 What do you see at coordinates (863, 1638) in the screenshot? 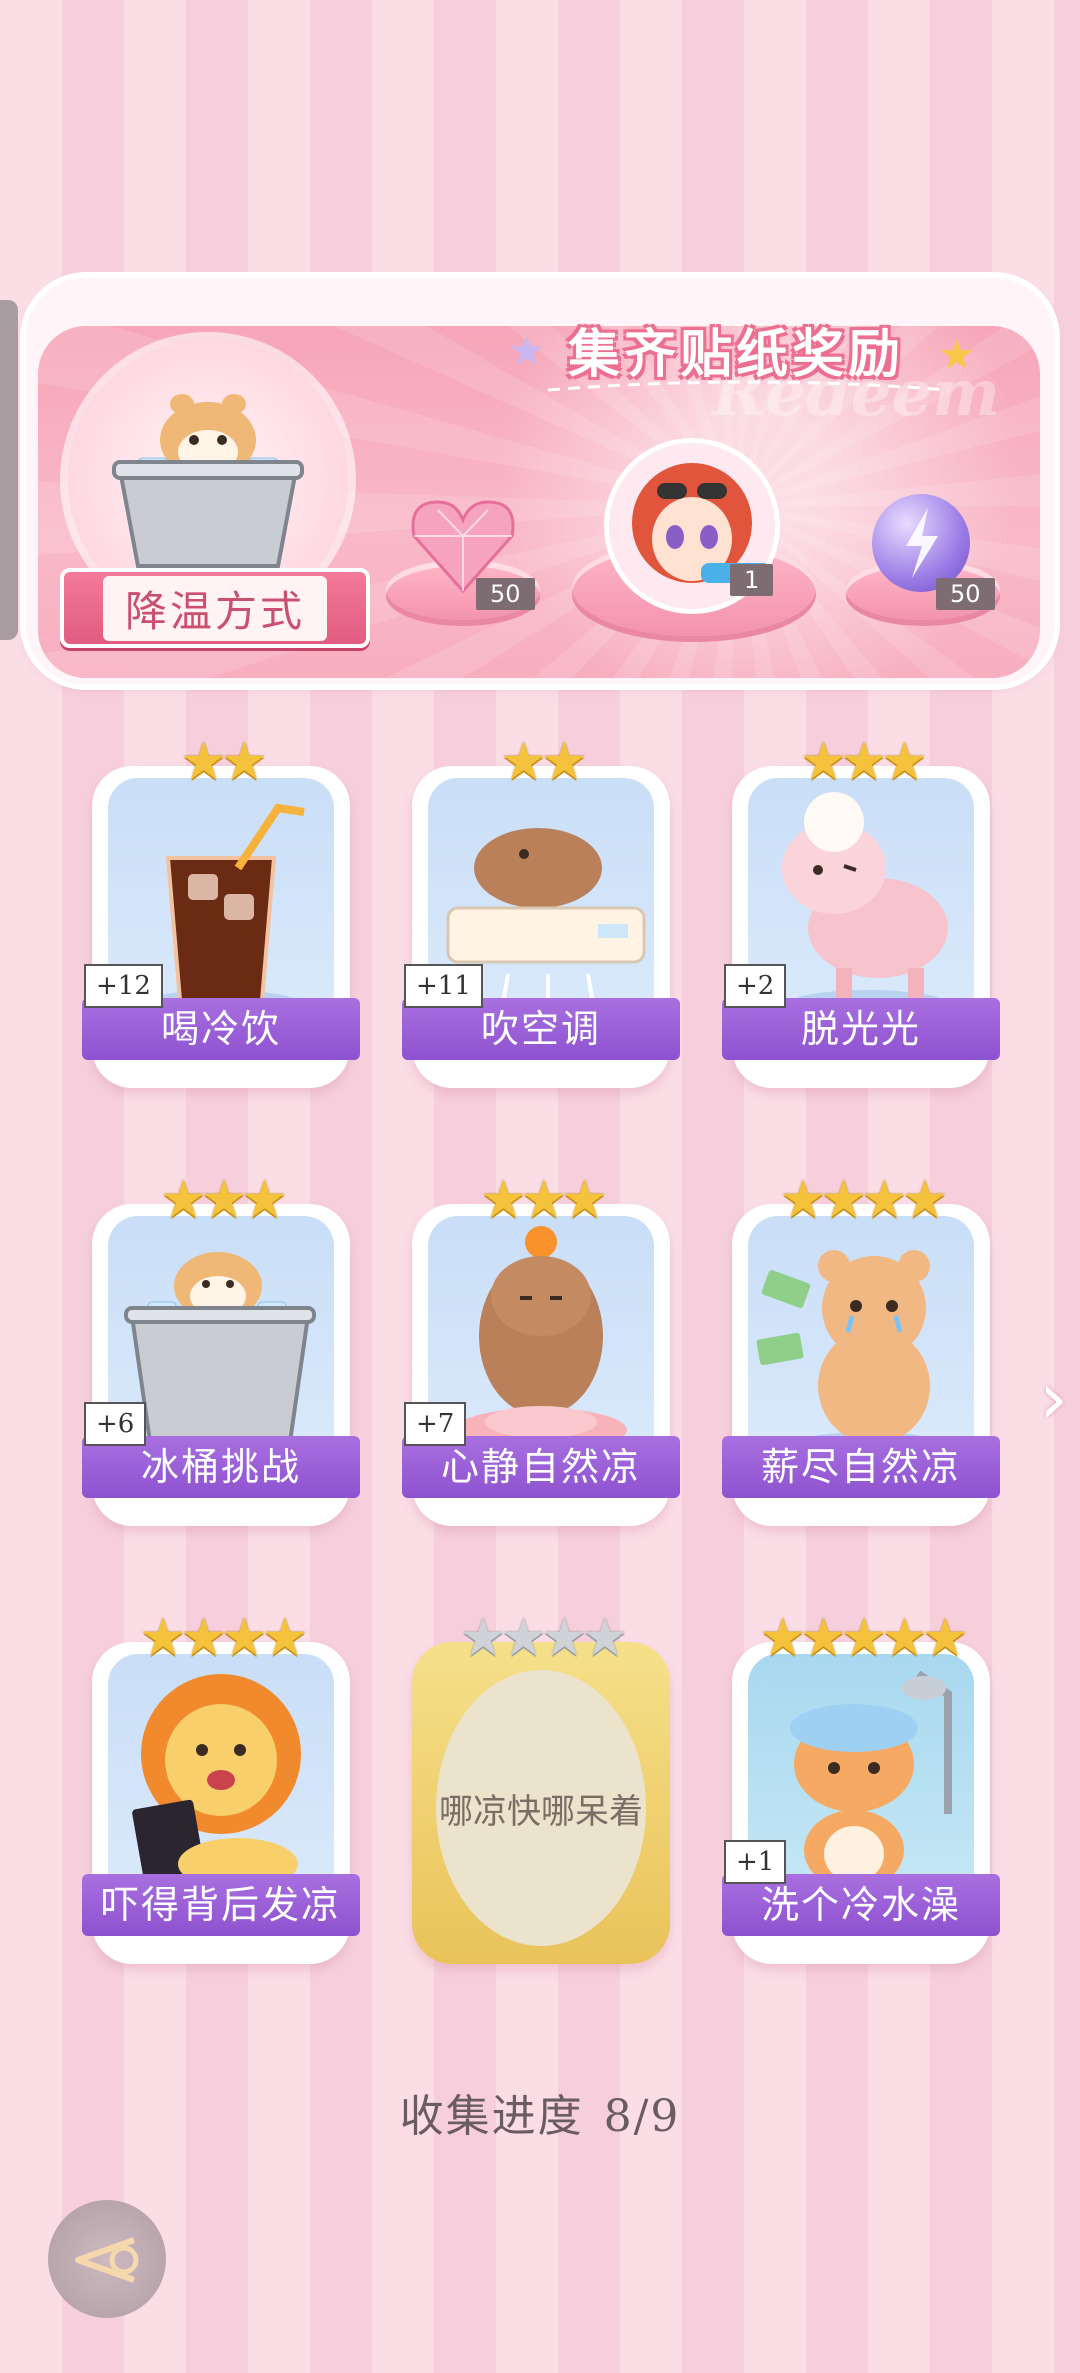
I see `star-rating: ★★★★★` at bounding box center [863, 1638].